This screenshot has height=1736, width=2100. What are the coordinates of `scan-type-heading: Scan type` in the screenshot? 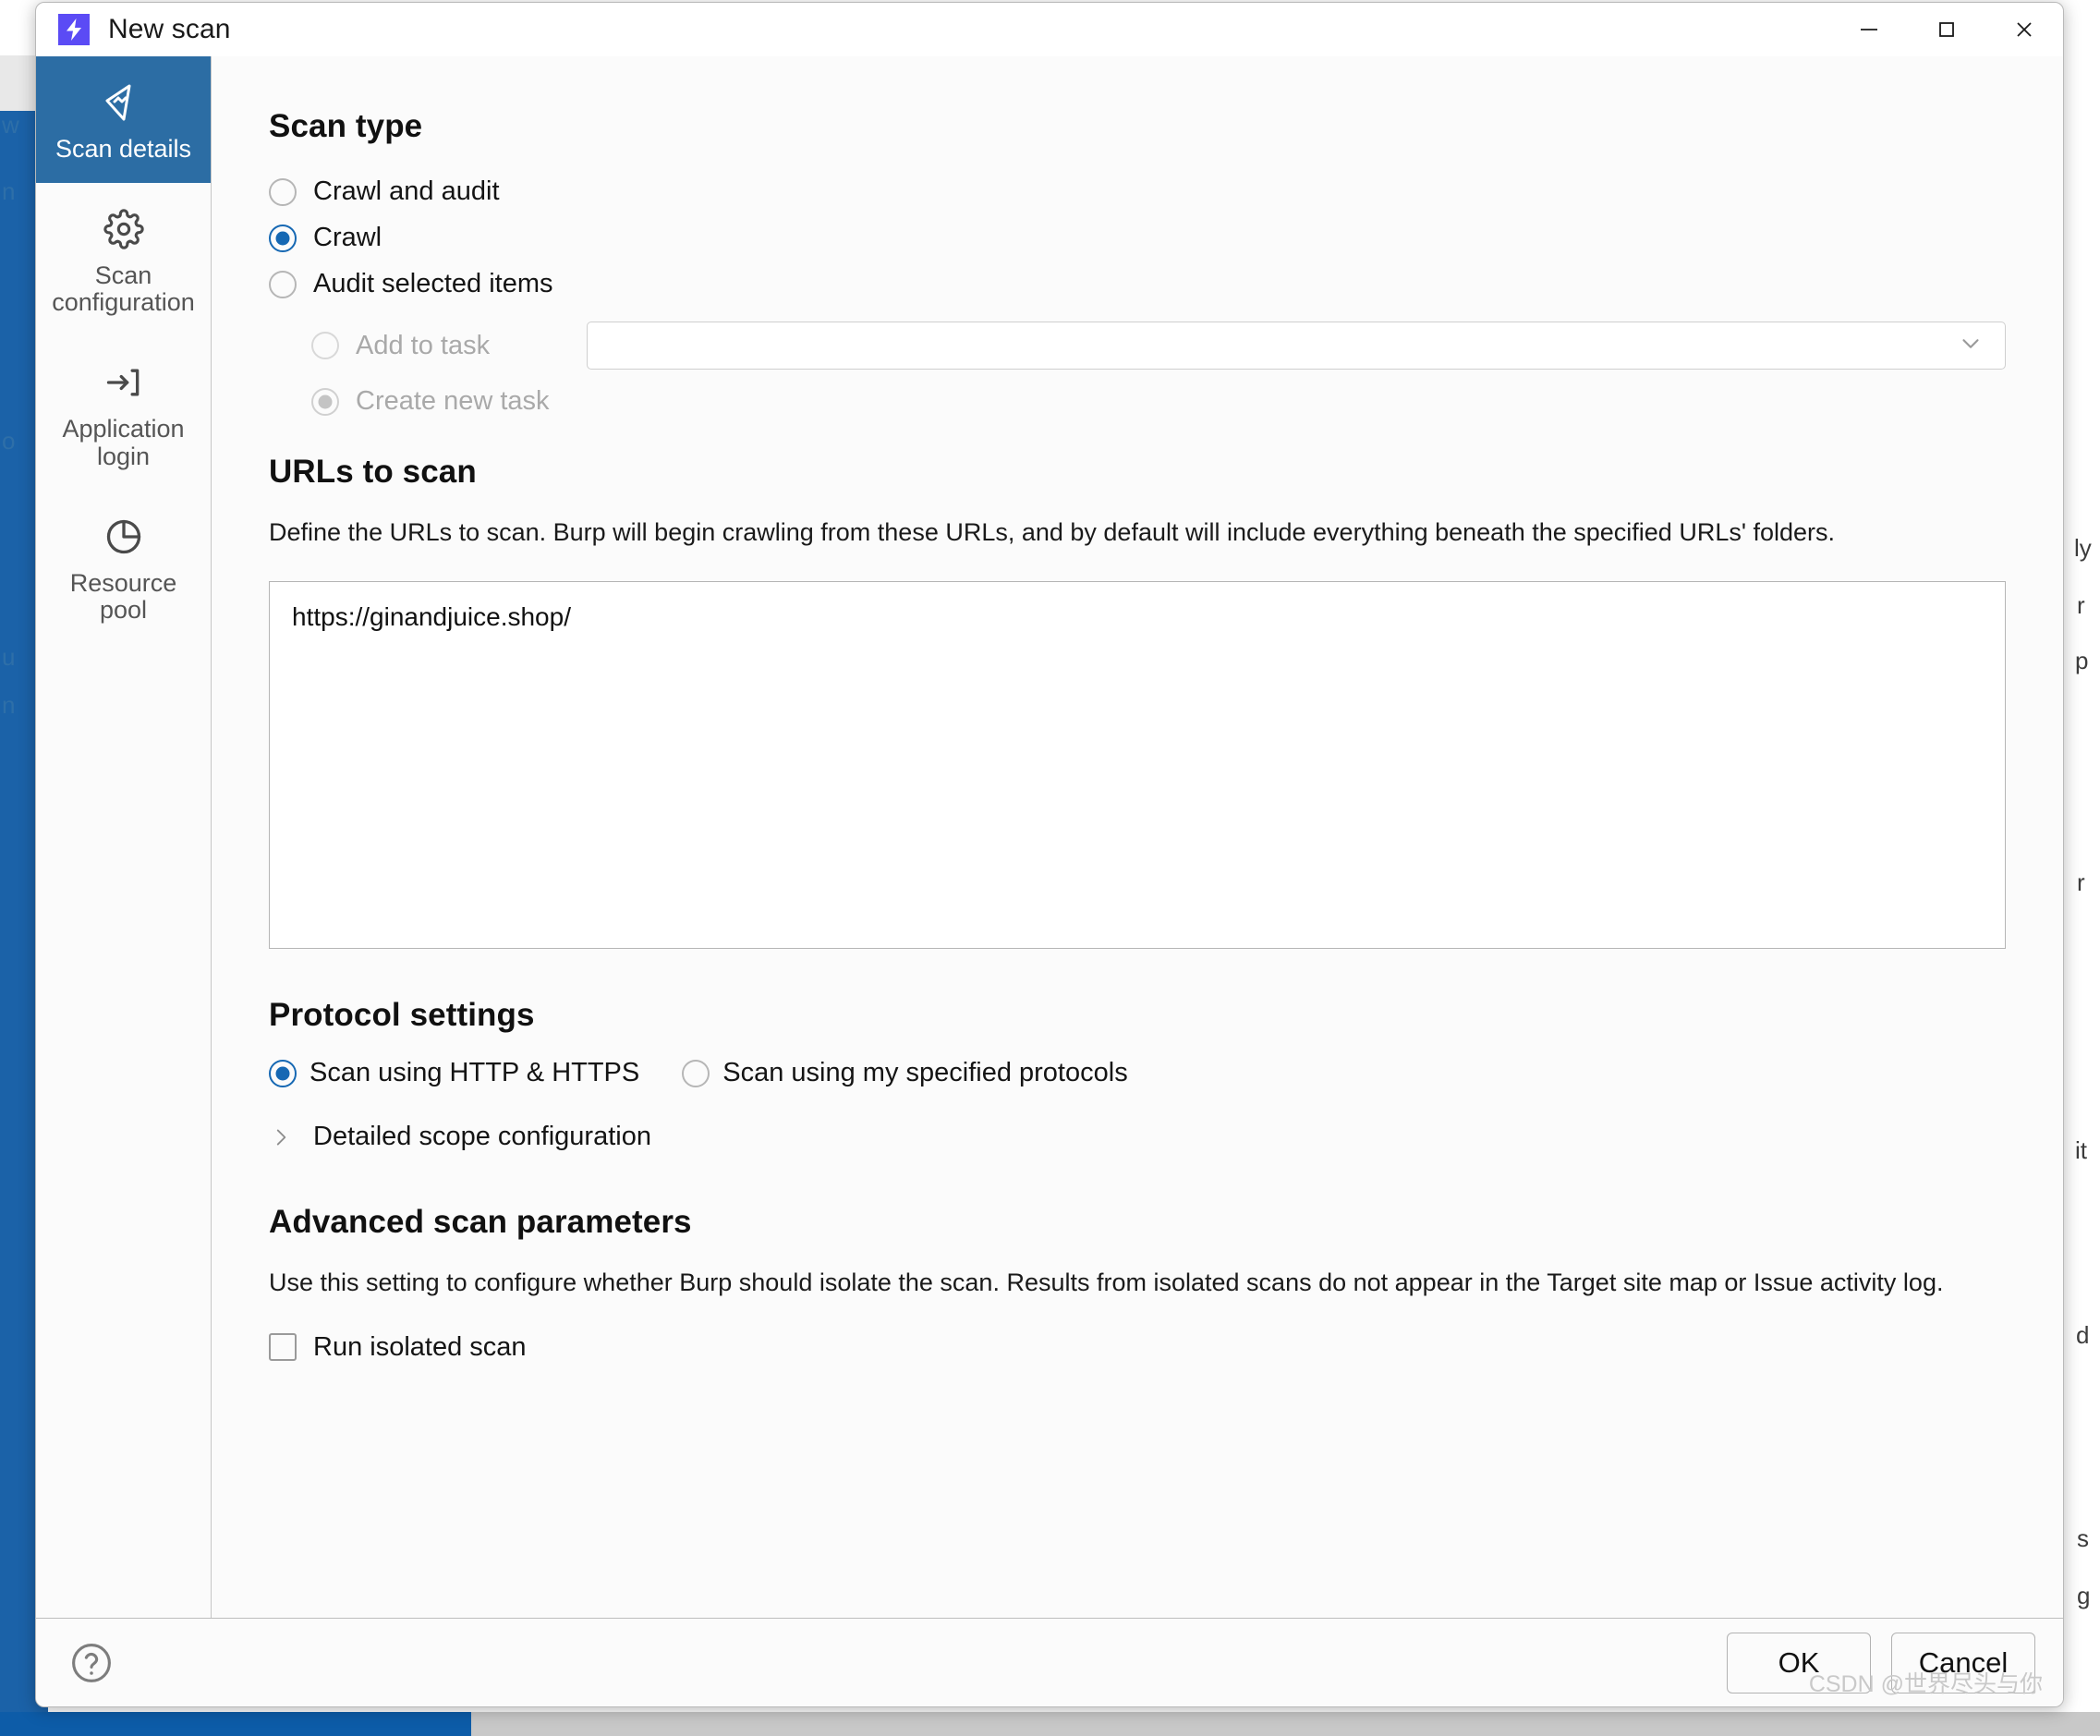 It's located at (346, 126).